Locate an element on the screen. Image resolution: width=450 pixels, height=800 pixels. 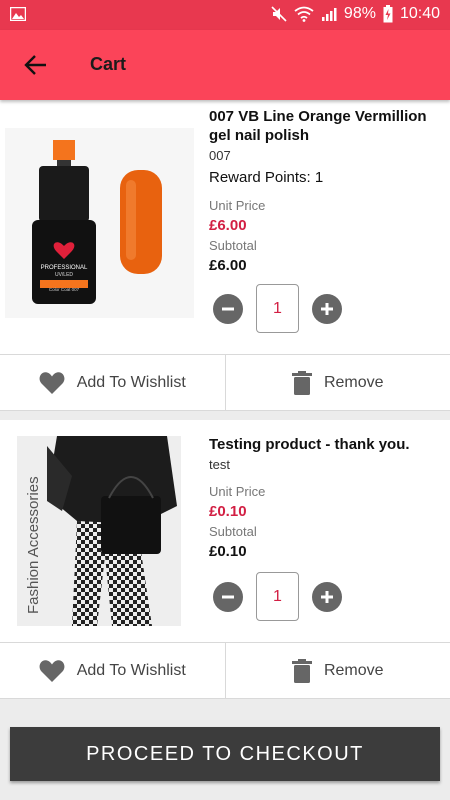
clock: 10:40 is located at coordinates (419, 13).